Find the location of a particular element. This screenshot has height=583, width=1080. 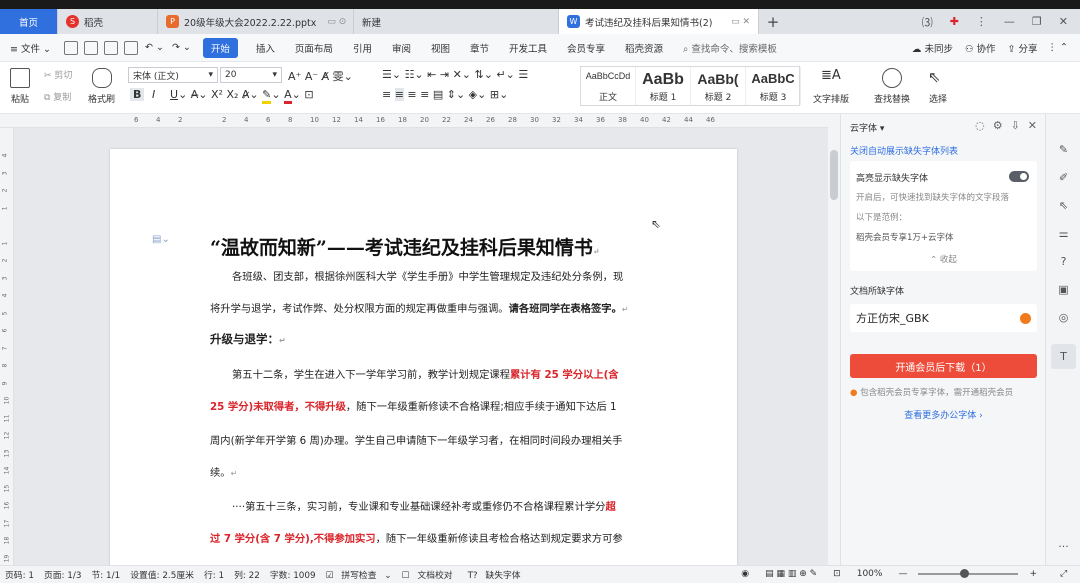

collapse-button: ⌃ 收起 is located at coordinates (943, 259).